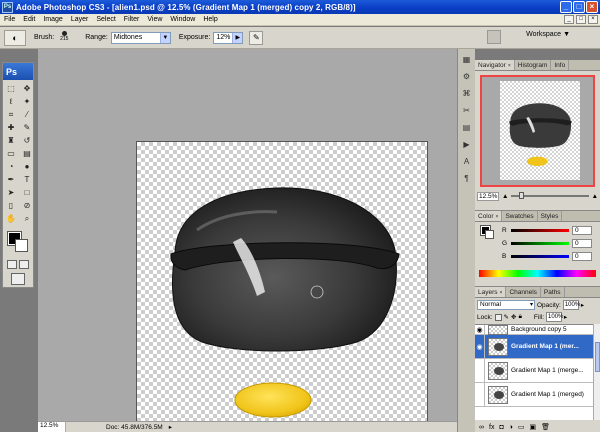 Image resolution: width=600 pixels, height=432 pixels. I want to click on airbrush-toggle-icon: ✎, so click(256, 37).